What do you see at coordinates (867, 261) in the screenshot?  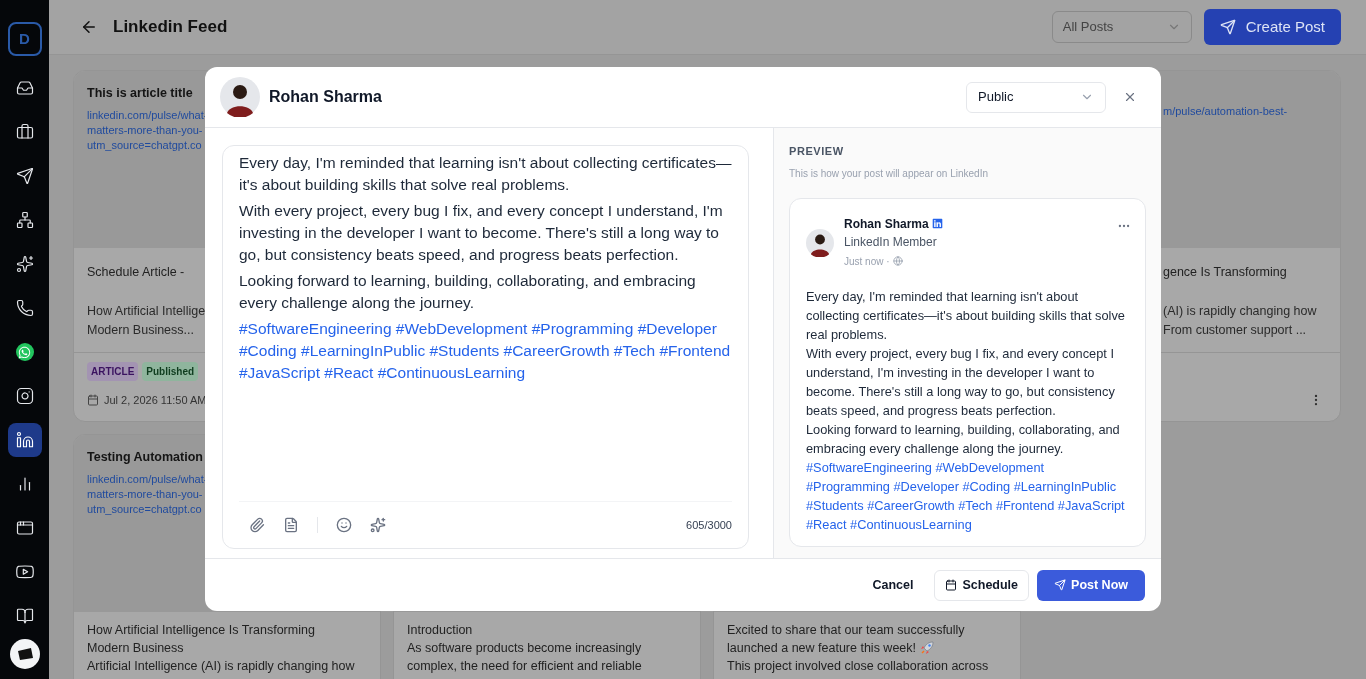 I see `post-time: Just now ·` at bounding box center [867, 261].